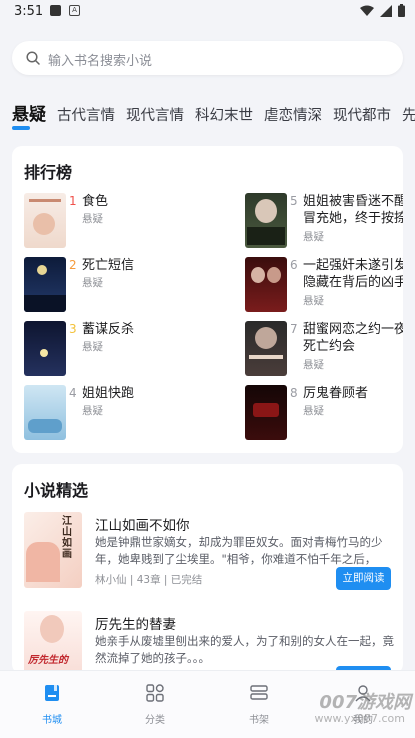 This screenshot has height=738, width=415. I want to click on book-title: 姐姐被害昏迷不醒，妹妹, so click(353, 201).